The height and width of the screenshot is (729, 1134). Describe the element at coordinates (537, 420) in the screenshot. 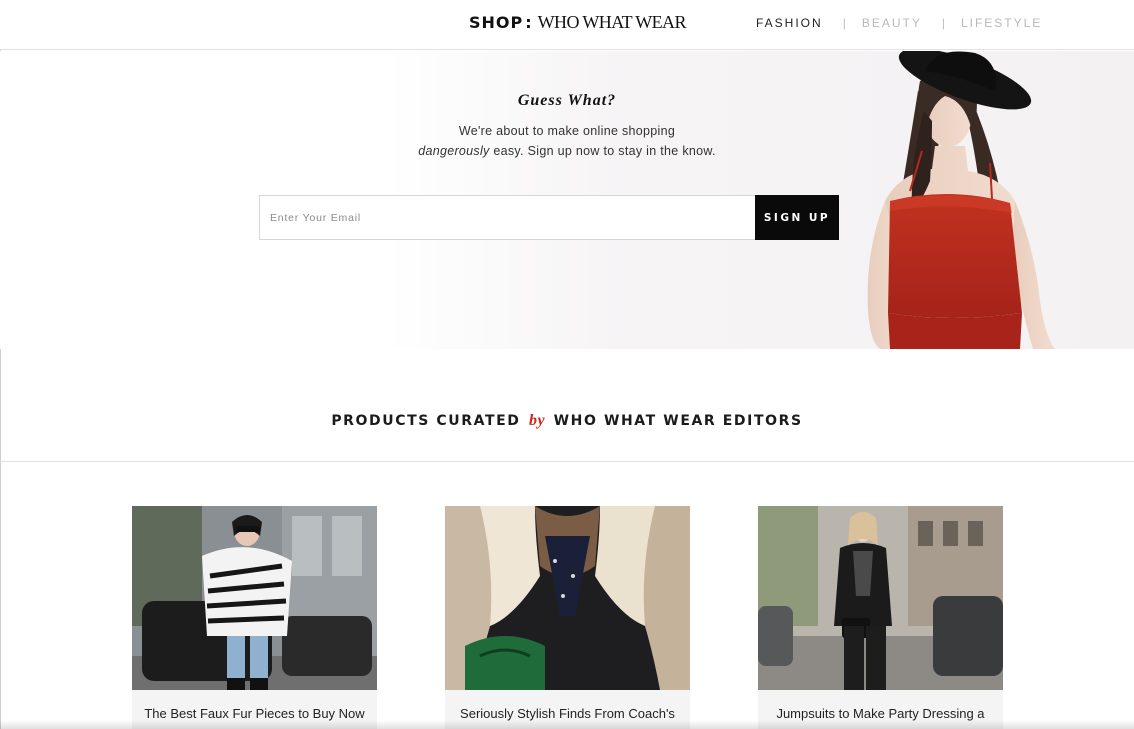

I see `section-title-by: by` at that location.